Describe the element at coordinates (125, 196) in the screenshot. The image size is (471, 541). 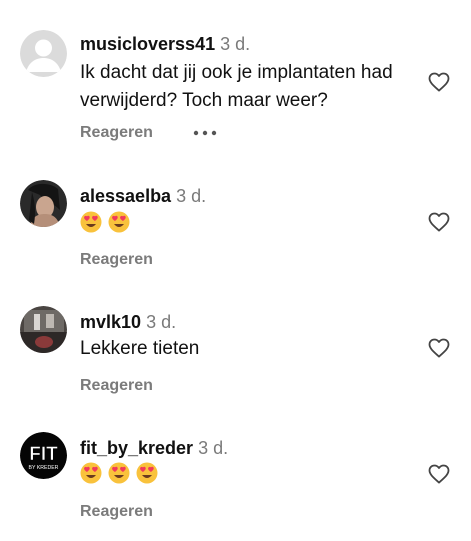
I see `username: alessaelba` at that location.